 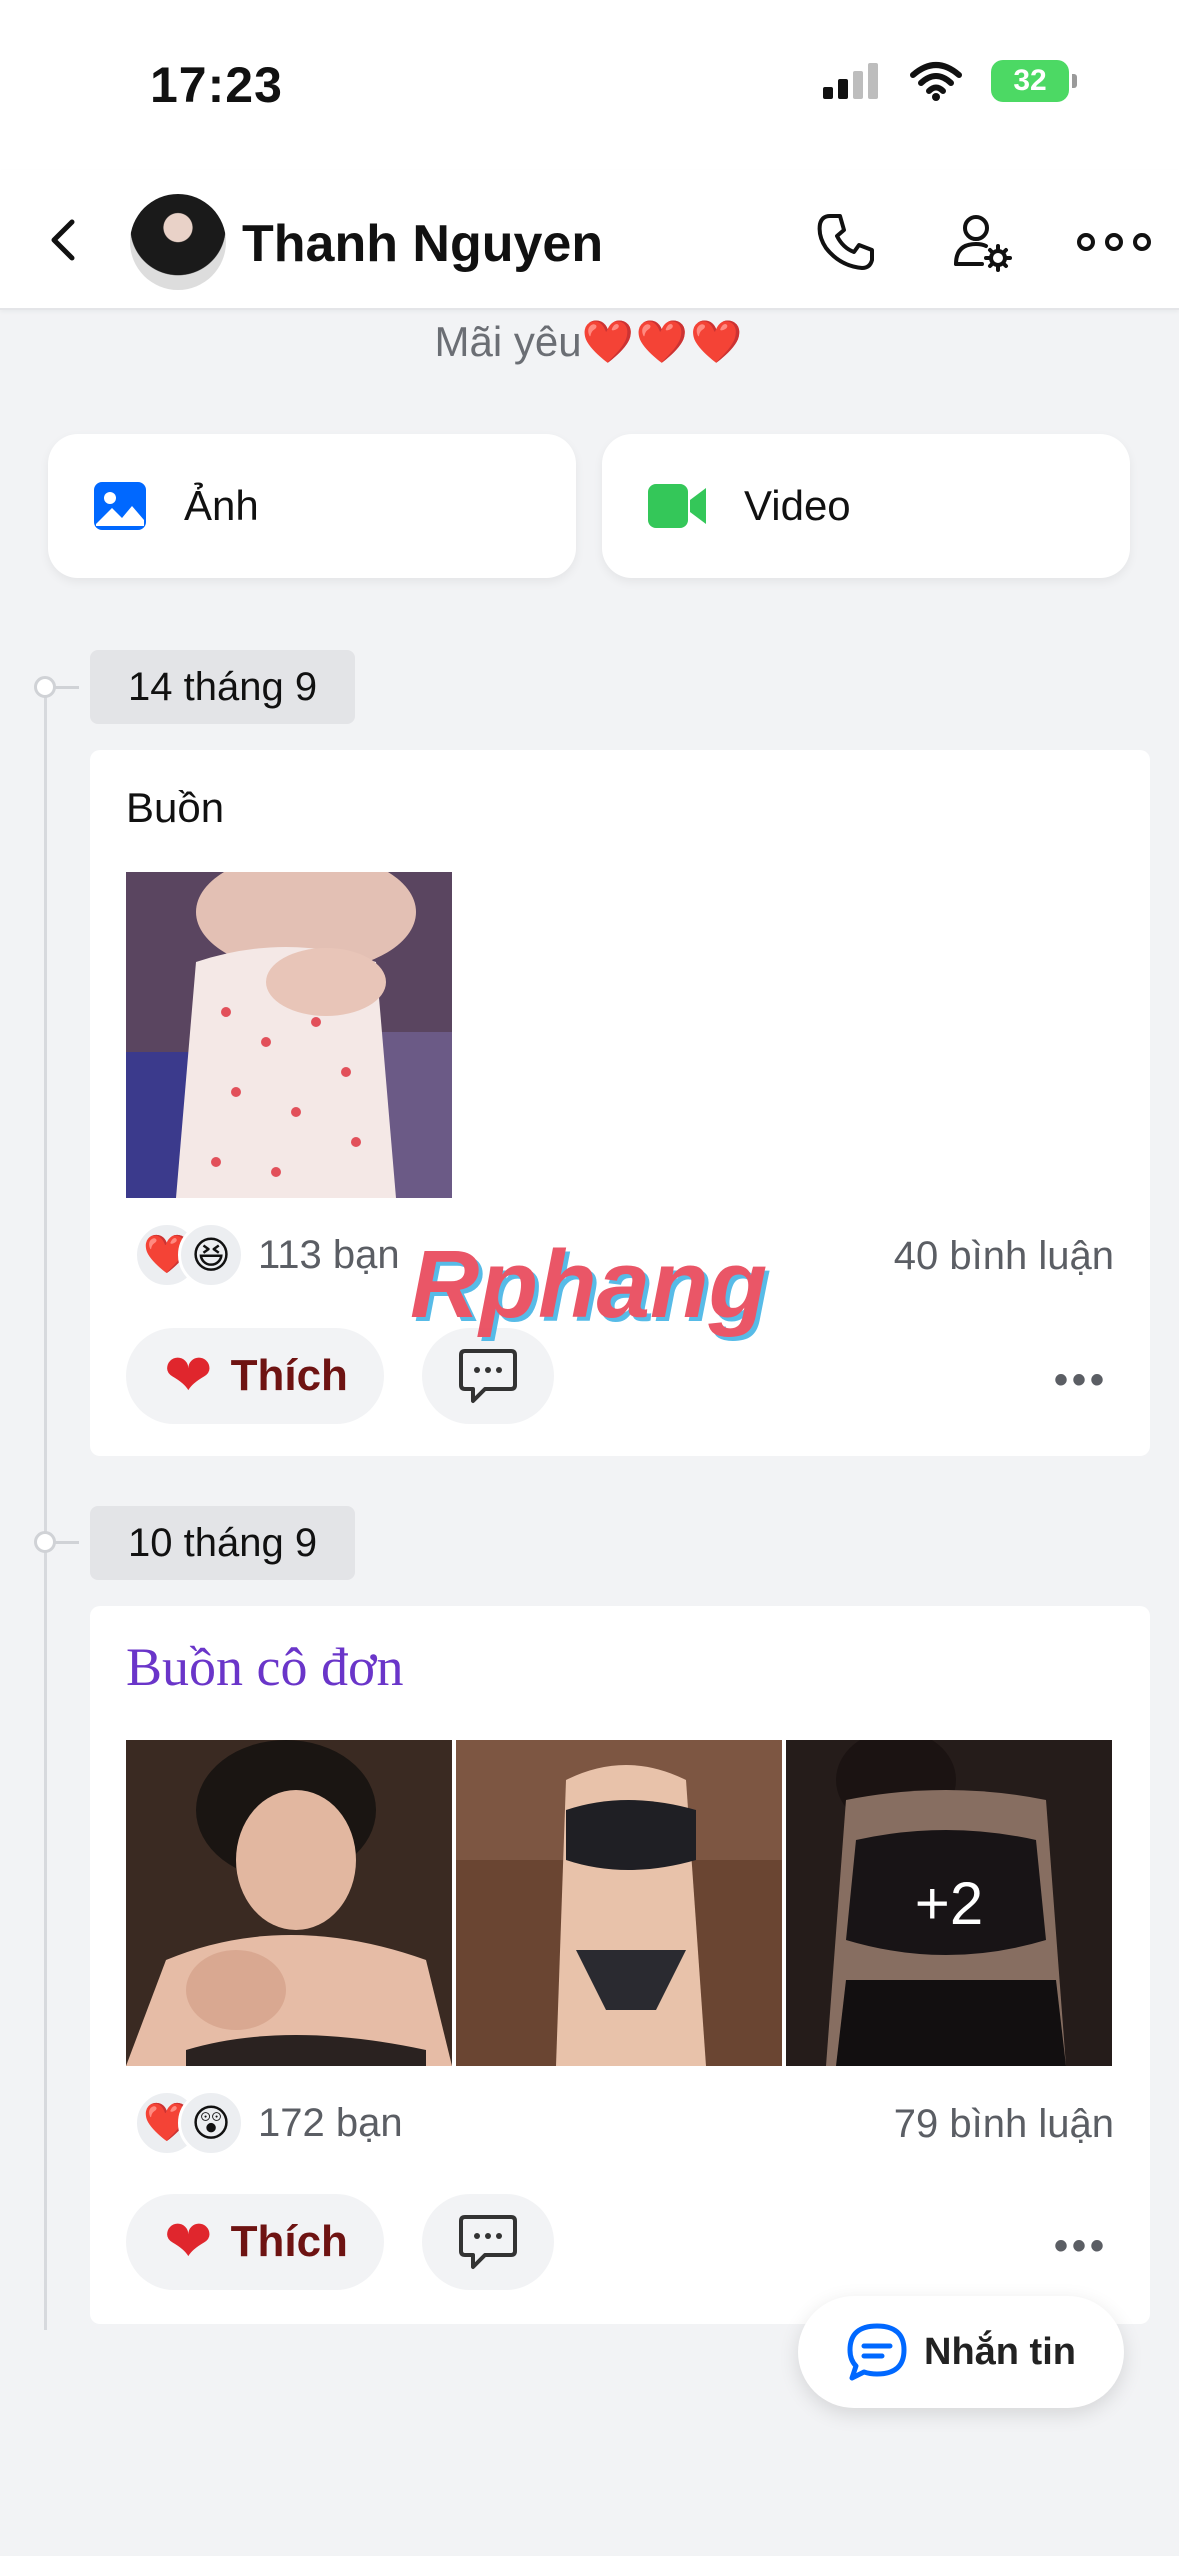 What do you see at coordinates (221, 505) in the screenshot?
I see `photos-label: Ảnh` at bounding box center [221, 505].